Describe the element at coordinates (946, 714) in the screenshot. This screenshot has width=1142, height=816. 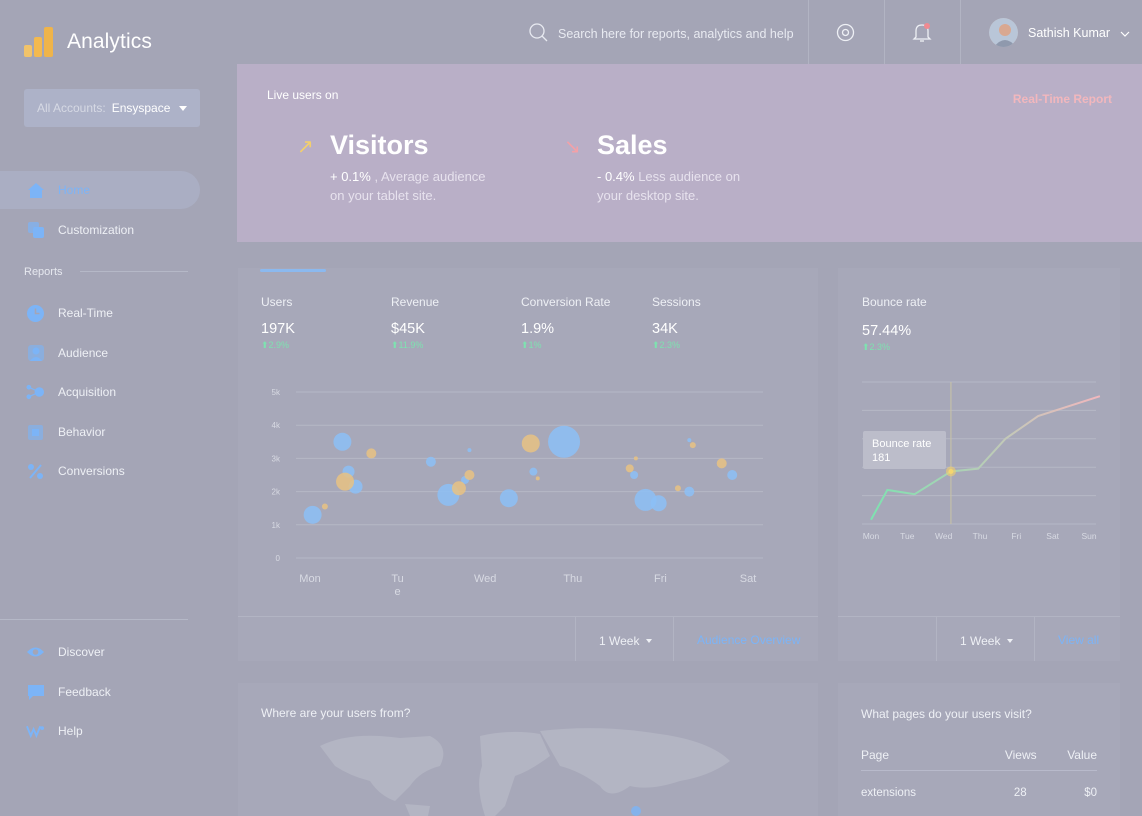
I see `pages-card-title: What pages do your users visit?` at that location.